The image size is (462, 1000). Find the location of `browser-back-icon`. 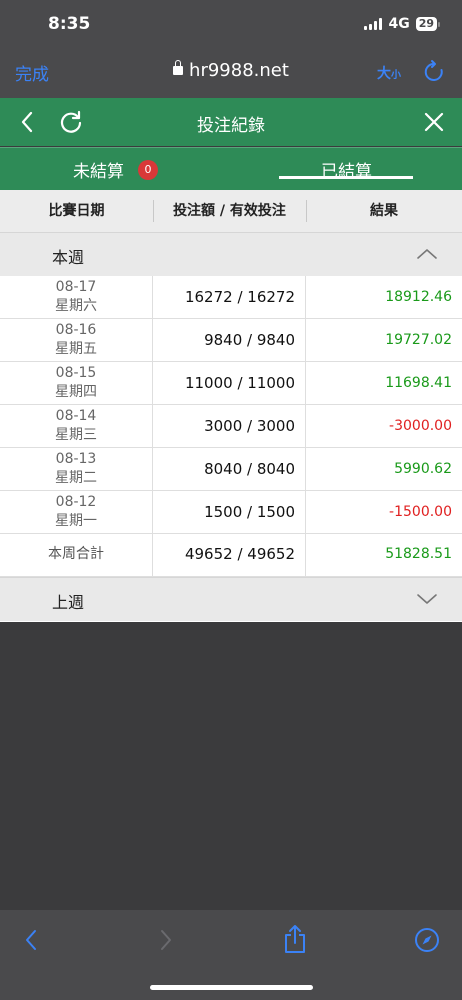

browser-back-icon is located at coordinates (32, 942).